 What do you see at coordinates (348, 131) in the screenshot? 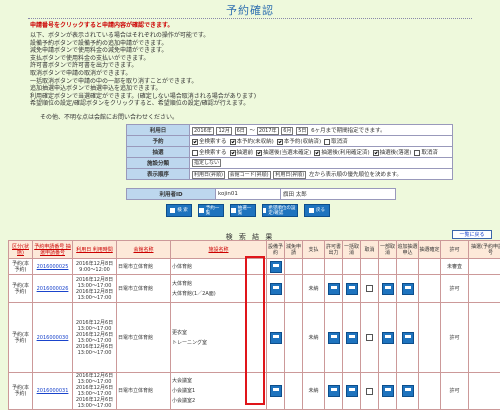
I see `period-hint: 6ヶ月まで期間指定できます。` at bounding box center [348, 131].